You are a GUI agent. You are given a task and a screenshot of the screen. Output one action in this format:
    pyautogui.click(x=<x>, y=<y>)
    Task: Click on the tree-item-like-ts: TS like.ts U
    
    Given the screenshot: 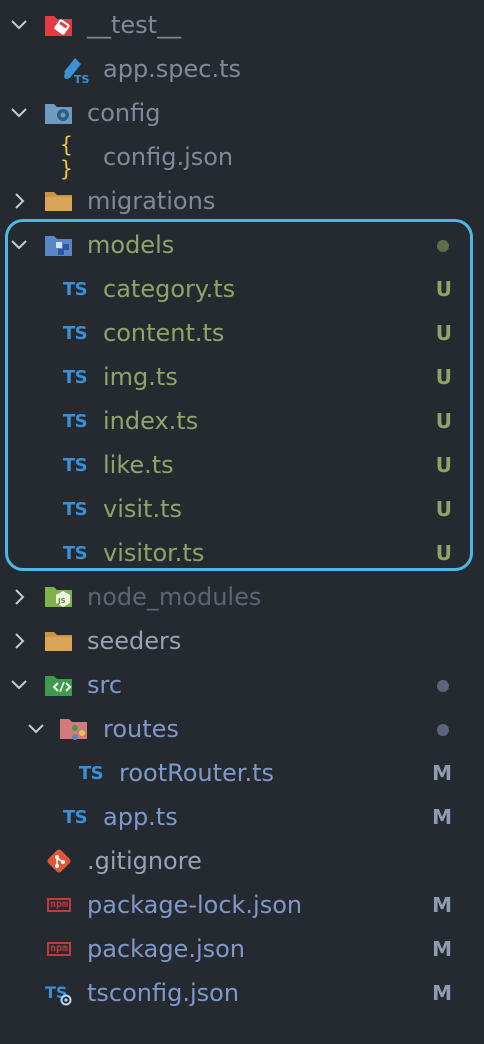 What is the action you would take?
    pyautogui.click(x=242, y=465)
    